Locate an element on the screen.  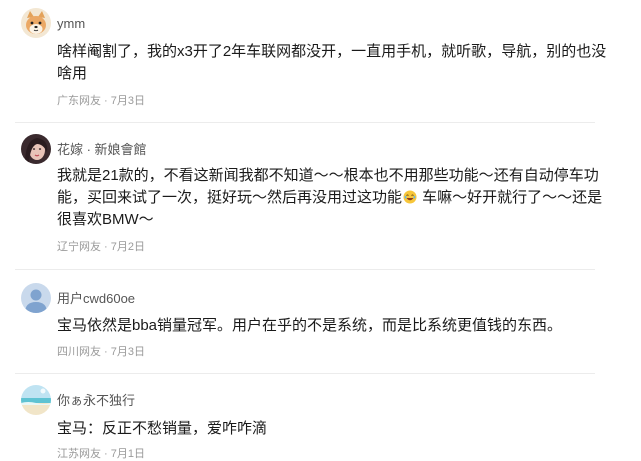
comment-username: 花嫁 · 新娘會館 is located at coordinates (102, 150).